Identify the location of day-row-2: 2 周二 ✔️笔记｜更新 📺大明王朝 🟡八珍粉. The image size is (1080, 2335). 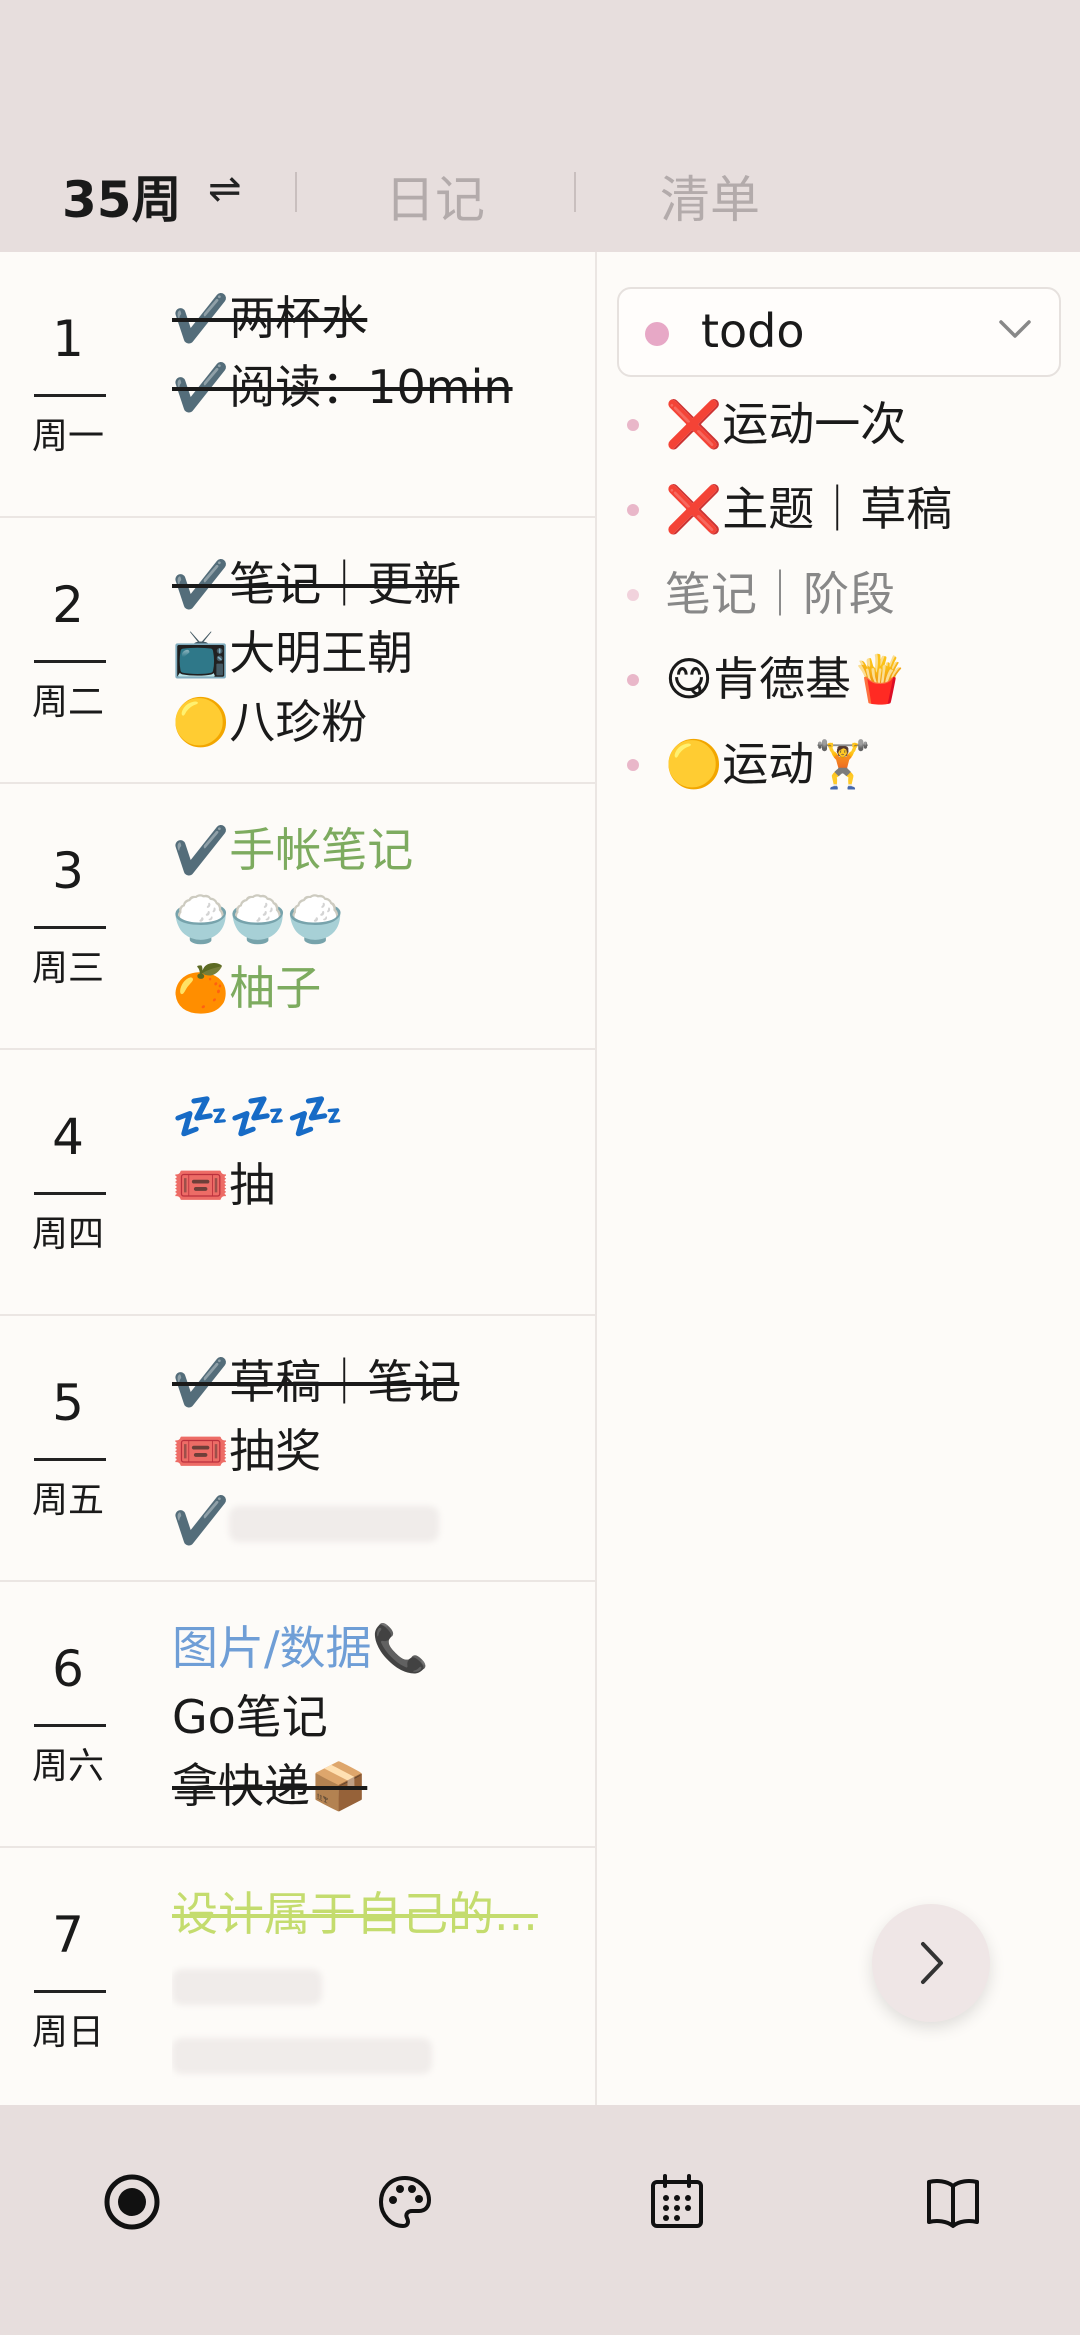
(297, 651).